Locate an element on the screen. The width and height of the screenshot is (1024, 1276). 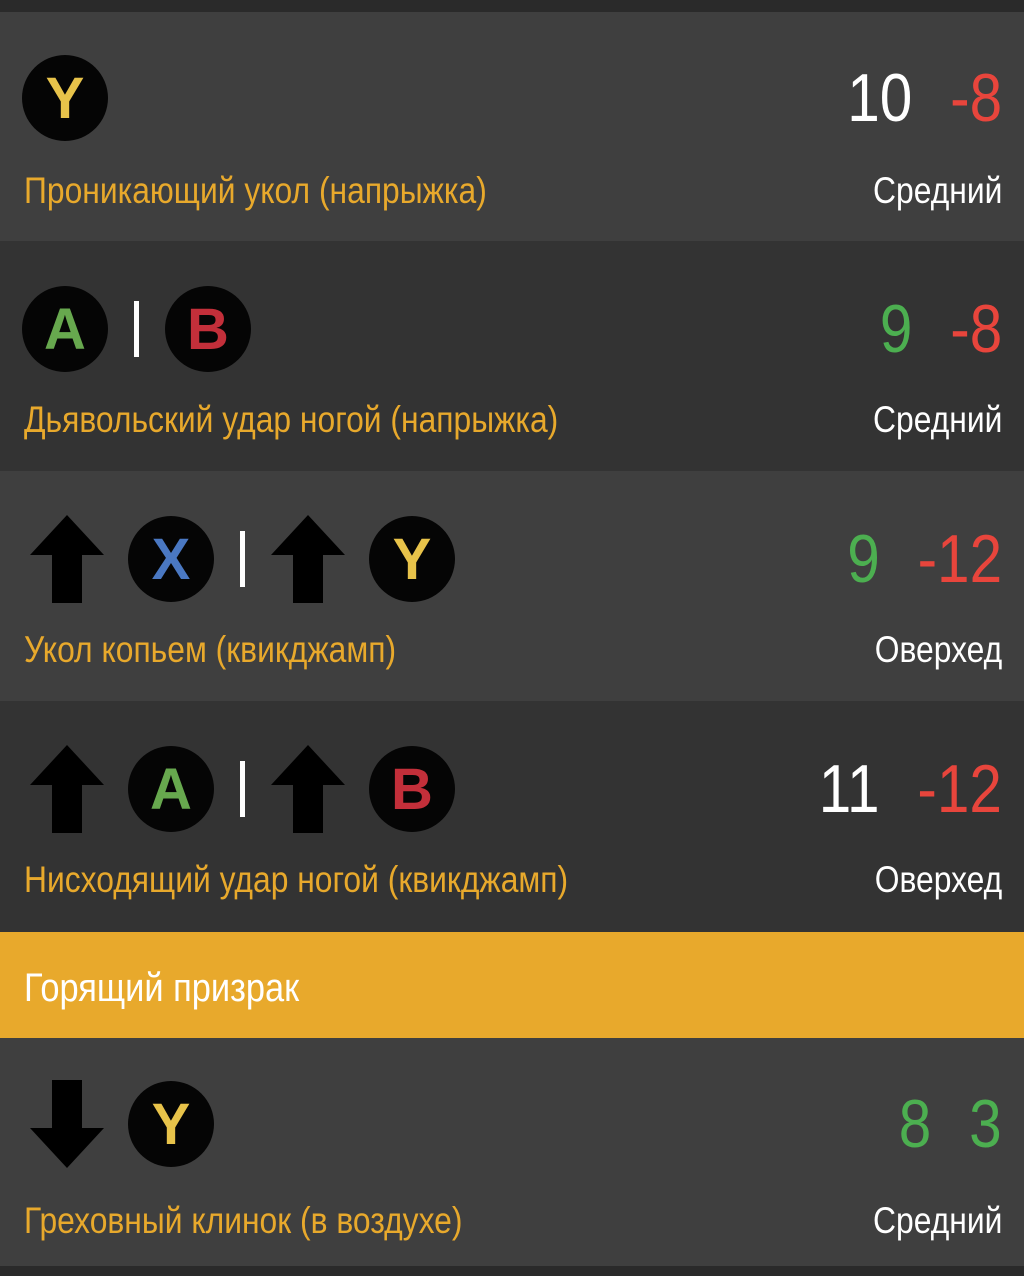
move-name: Греховный клинок (в воздухе) is located at coordinates (243, 1220).